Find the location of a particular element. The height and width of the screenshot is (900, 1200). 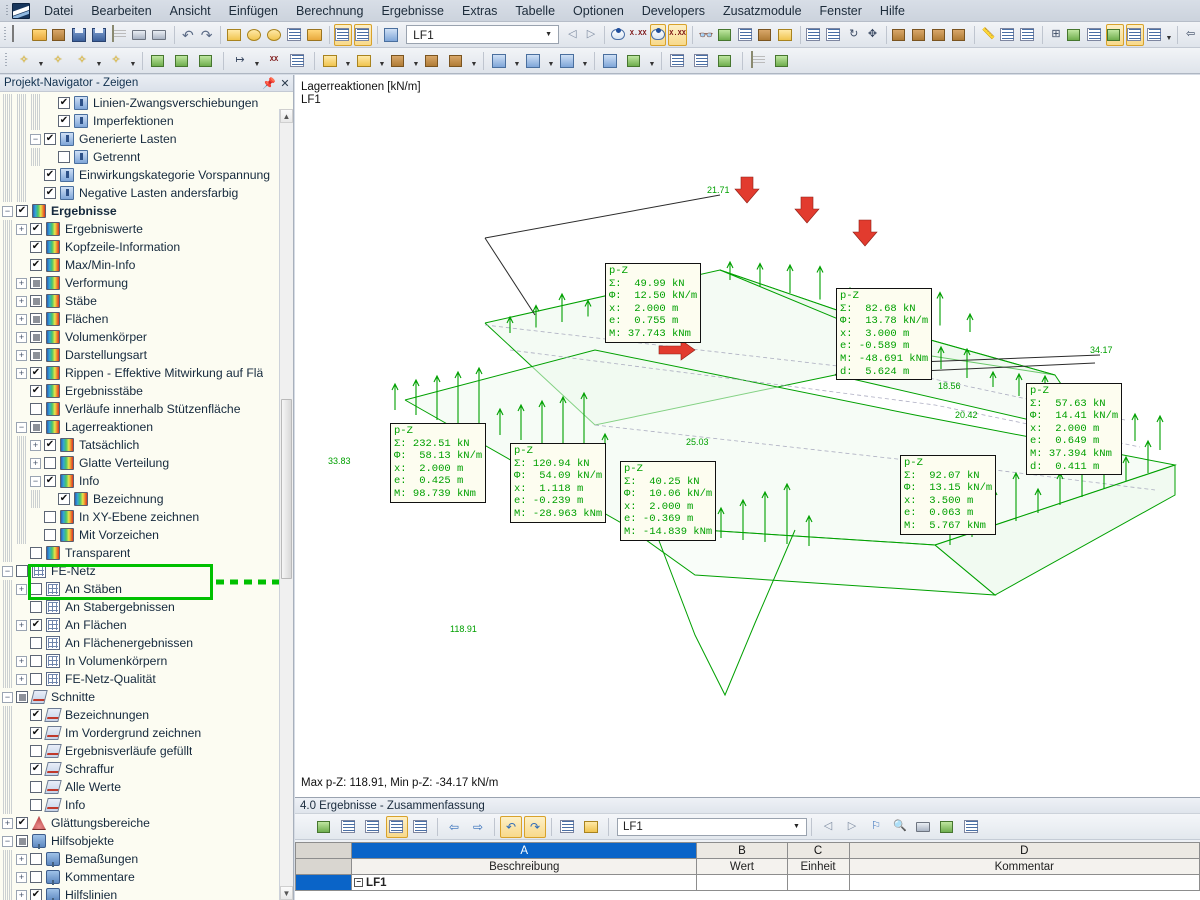

tree-item-verl-ufe-innerhalb-st-tzenfl-che: Verläufe innerhalb Stützenfläche is located at coordinates (146, 409).